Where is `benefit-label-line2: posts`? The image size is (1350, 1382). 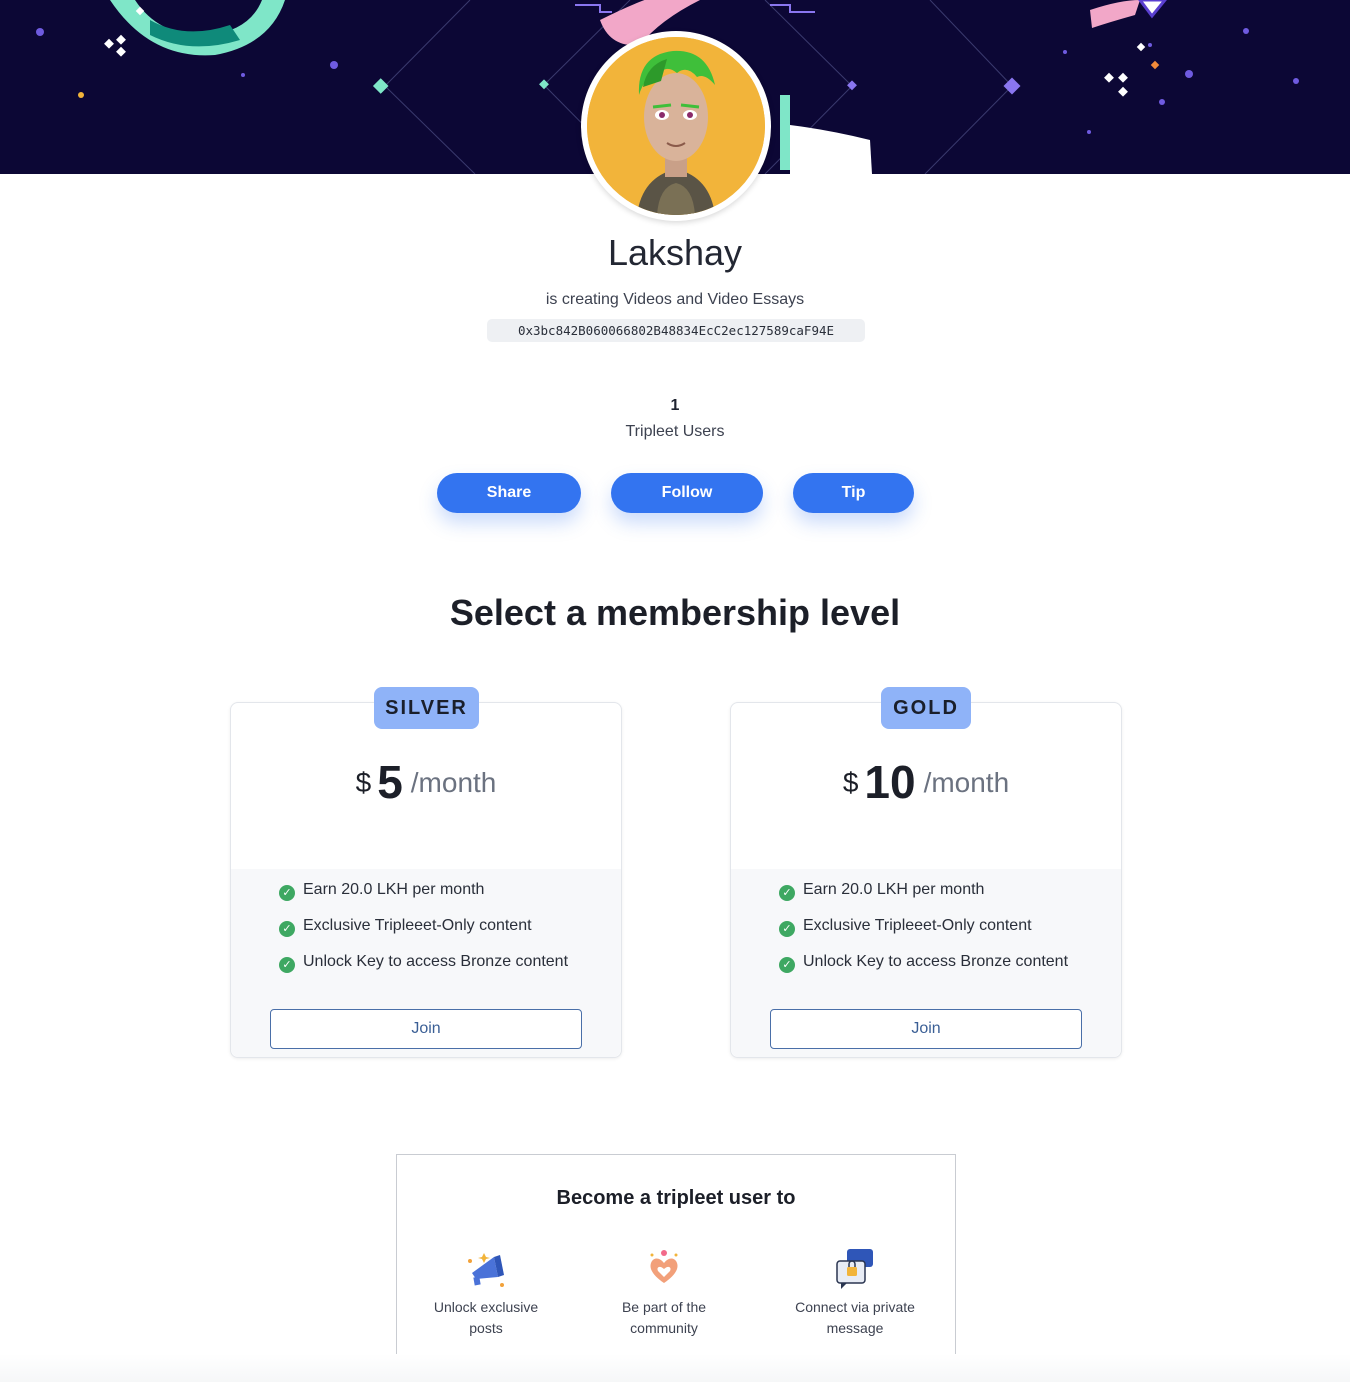
benefit-label-line2: posts is located at coordinates (486, 1328).